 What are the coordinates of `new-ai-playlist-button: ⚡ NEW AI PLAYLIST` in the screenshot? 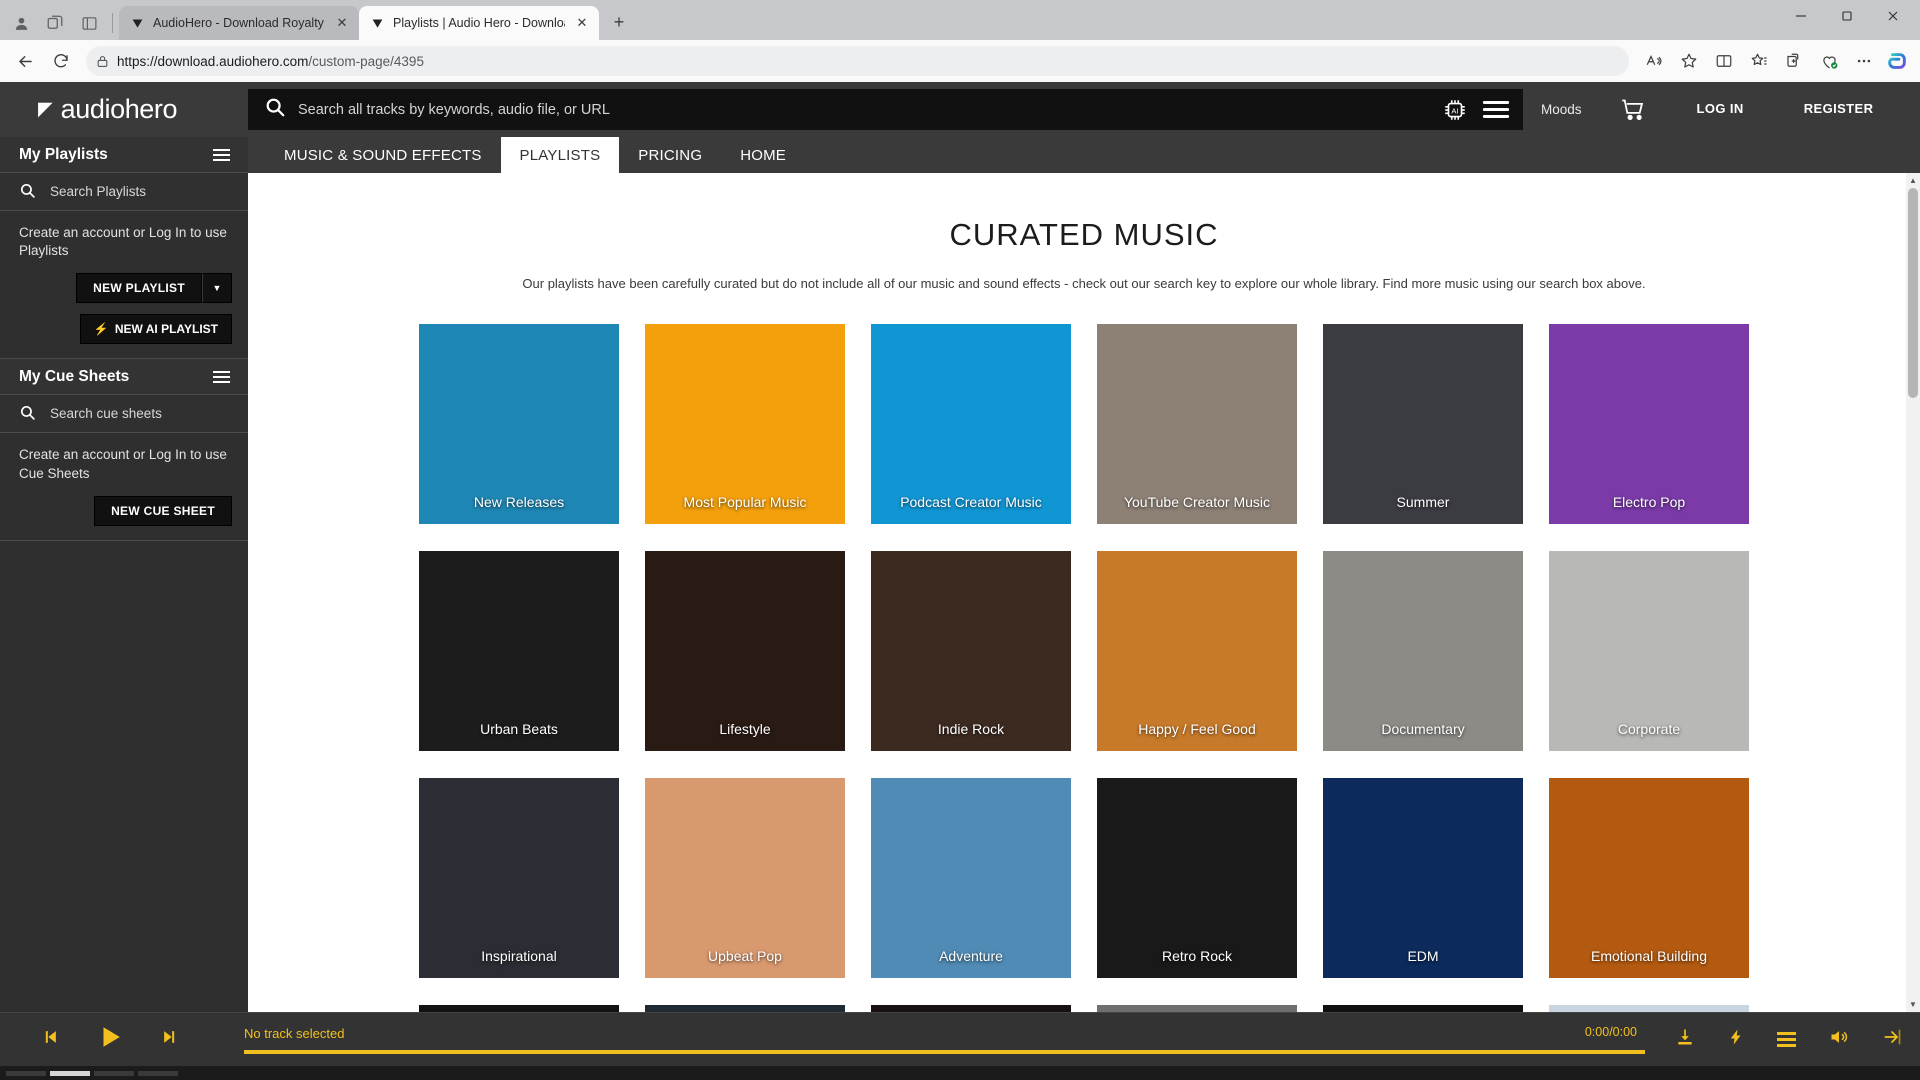 It's located at (155, 329).